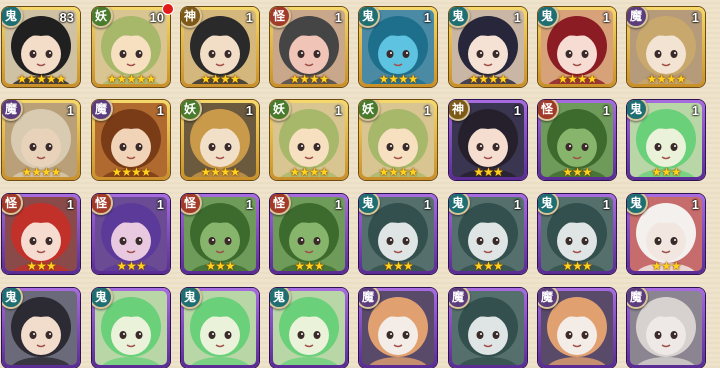 The width and height of the screenshot is (720, 368). What do you see at coordinates (309, 47) in the screenshot?
I see `shikigami-card: 怪 1 ★★★★` at bounding box center [309, 47].